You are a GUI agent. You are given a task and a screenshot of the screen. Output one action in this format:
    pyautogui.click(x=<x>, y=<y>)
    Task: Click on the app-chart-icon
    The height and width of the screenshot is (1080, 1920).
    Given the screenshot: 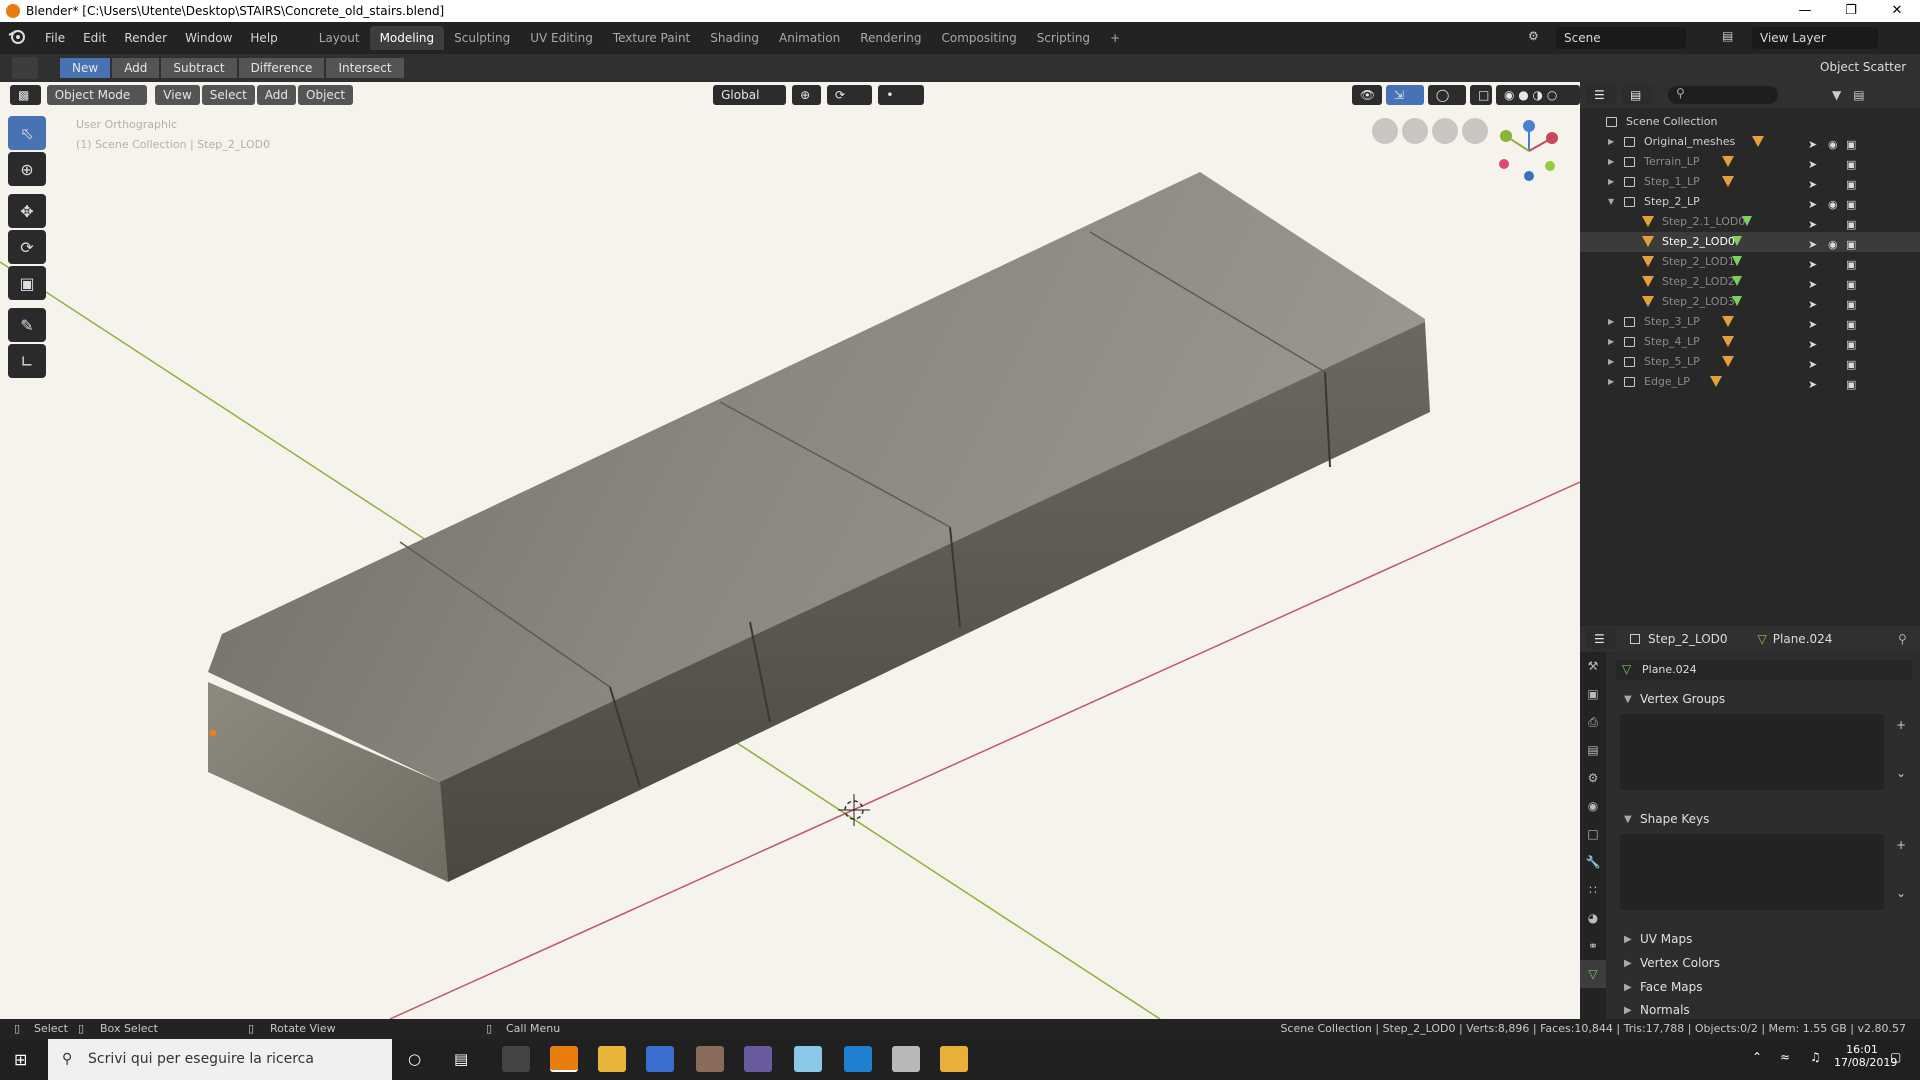 What is the action you would take?
    pyautogui.click(x=758, y=1059)
    